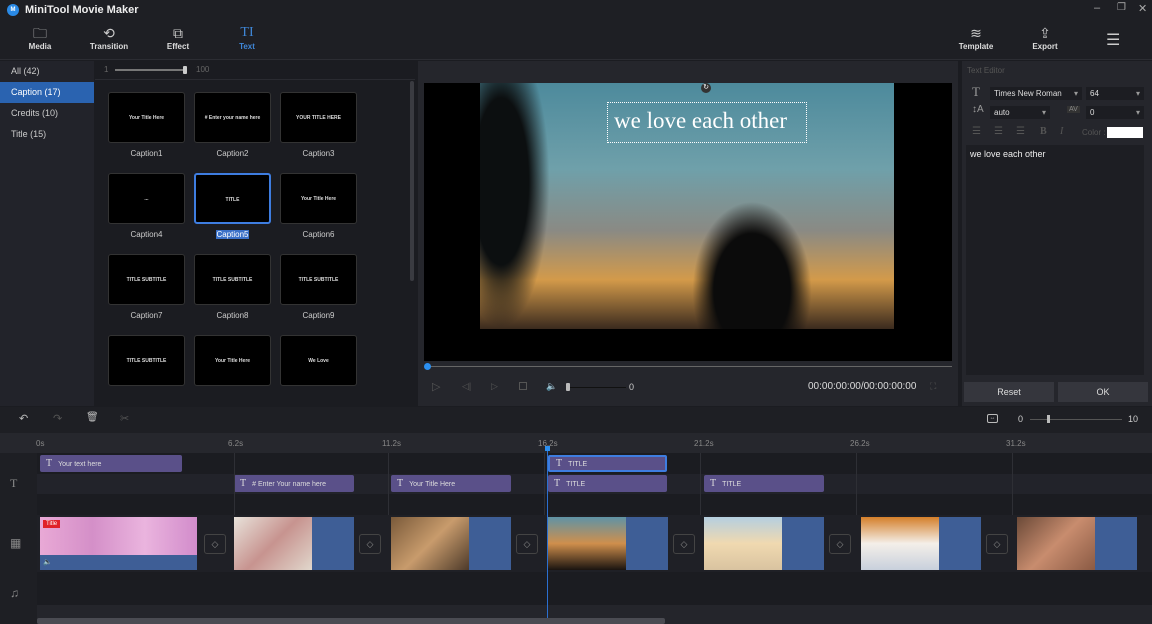 Image resolution: width=1152 pixels, height=624 pixels. I want to click on effect-button: ⧉ Effect, so click(178, 37).